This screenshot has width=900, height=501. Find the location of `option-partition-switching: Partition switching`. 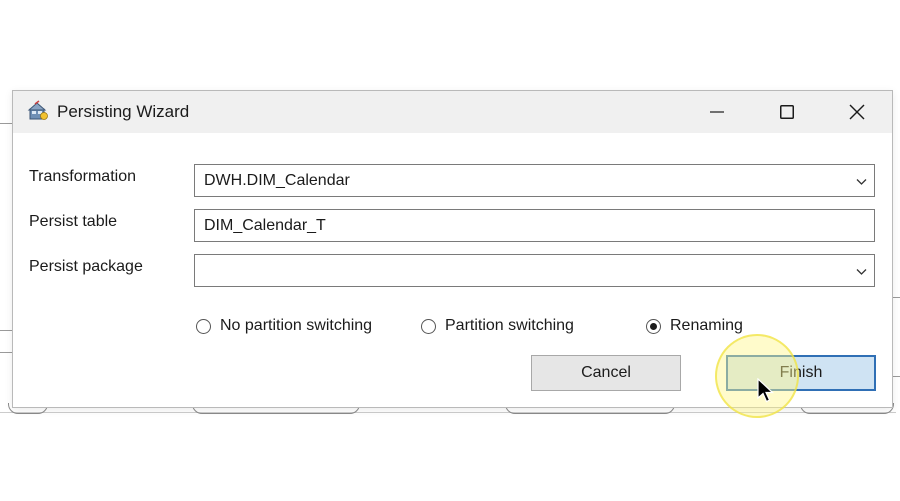

option-partition-switching: Partition switching is located at coordinates (497, 326).